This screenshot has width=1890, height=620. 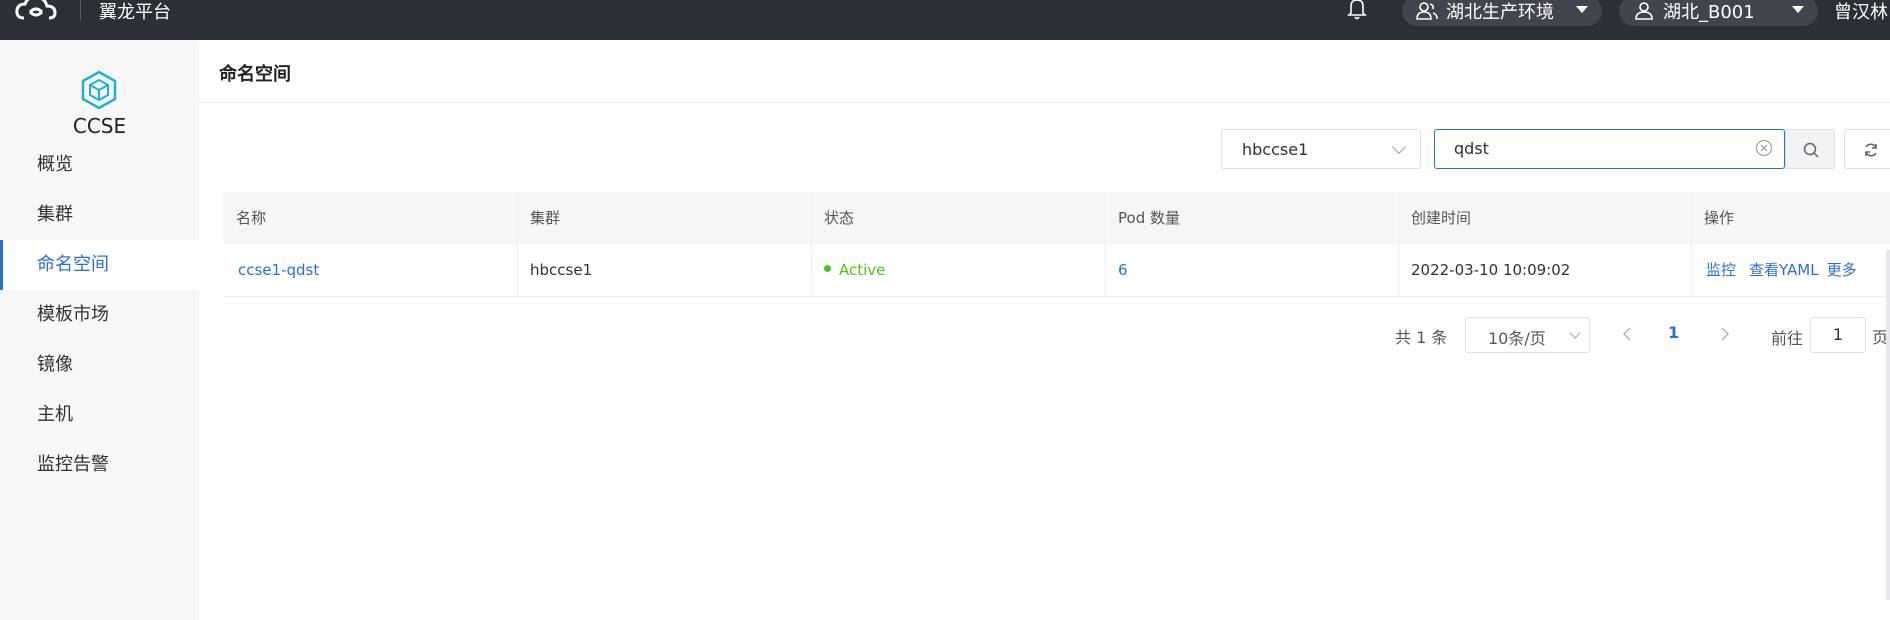 What do you see at coordinates (255, 74) in the screenshot?
I see `page-title: 命名空间` at bounding box center [255, 74].